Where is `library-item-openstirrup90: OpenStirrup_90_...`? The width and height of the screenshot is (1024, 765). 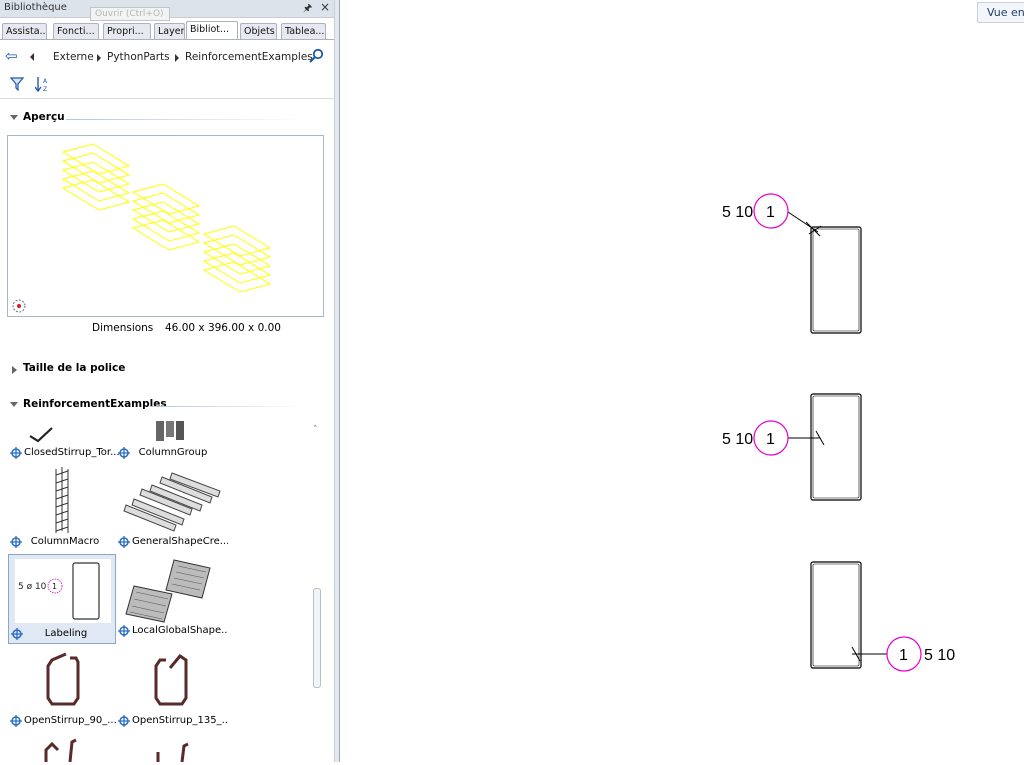 library-item-openstirrup90: OpenStirrup_90_... is located at coordinates (64, 687).